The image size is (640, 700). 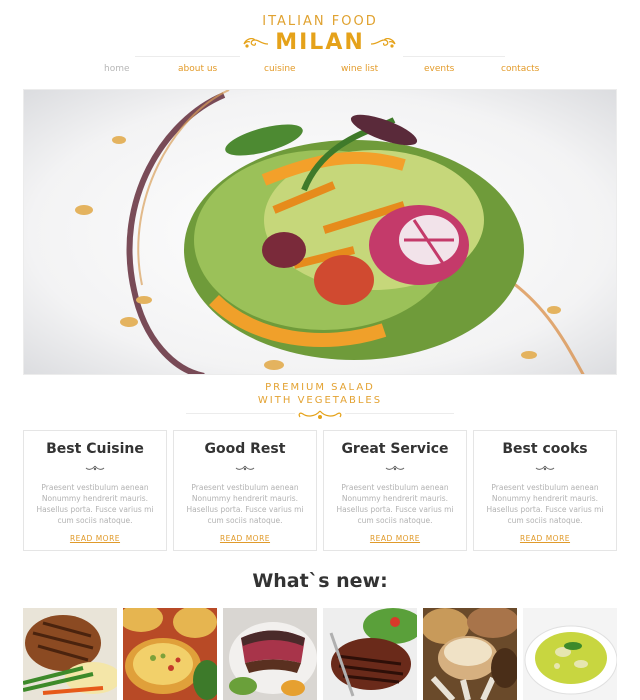 I want to click on feature-title: Great Service, so click(x=395, y=449).